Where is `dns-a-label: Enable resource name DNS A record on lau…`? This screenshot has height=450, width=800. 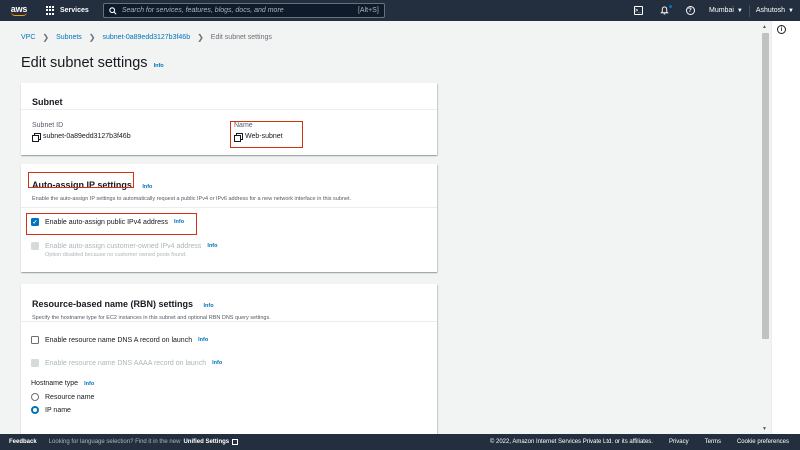 dns-a-label: Enable resource name DNS A record on lau… is located at coordinates (119, 340).